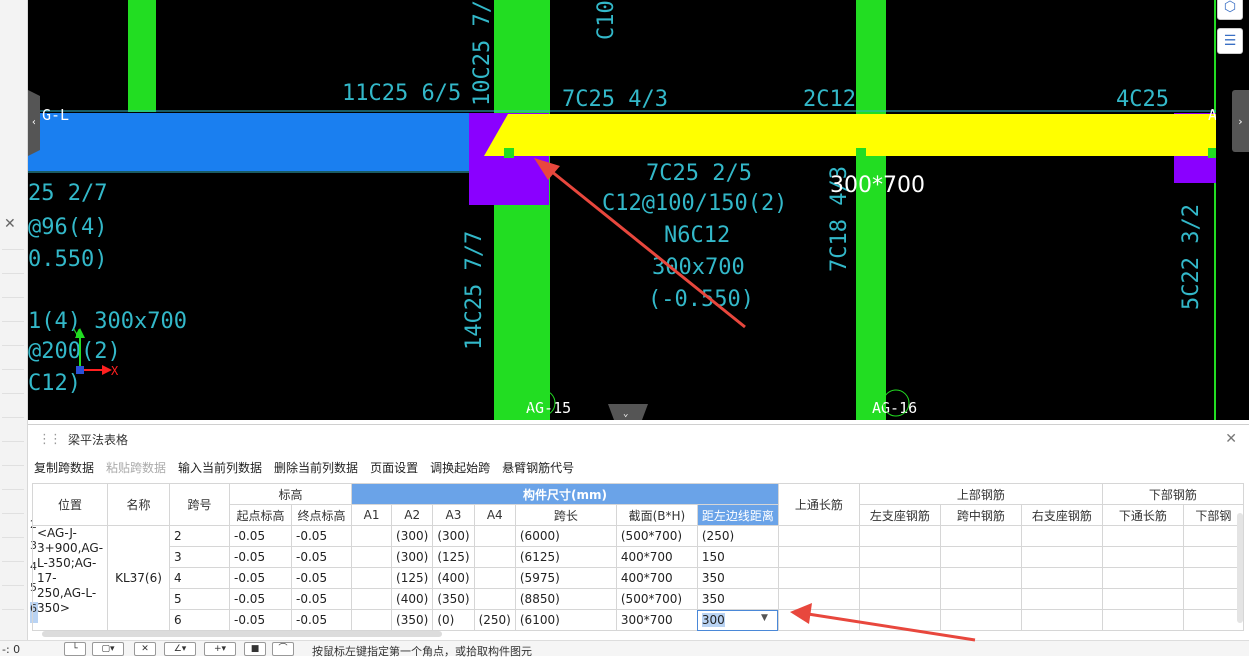  What do you see at coordinates (737, 599) in the screenshot?
I see `left-distance-cell: 350` at bounding box center [737, 599].